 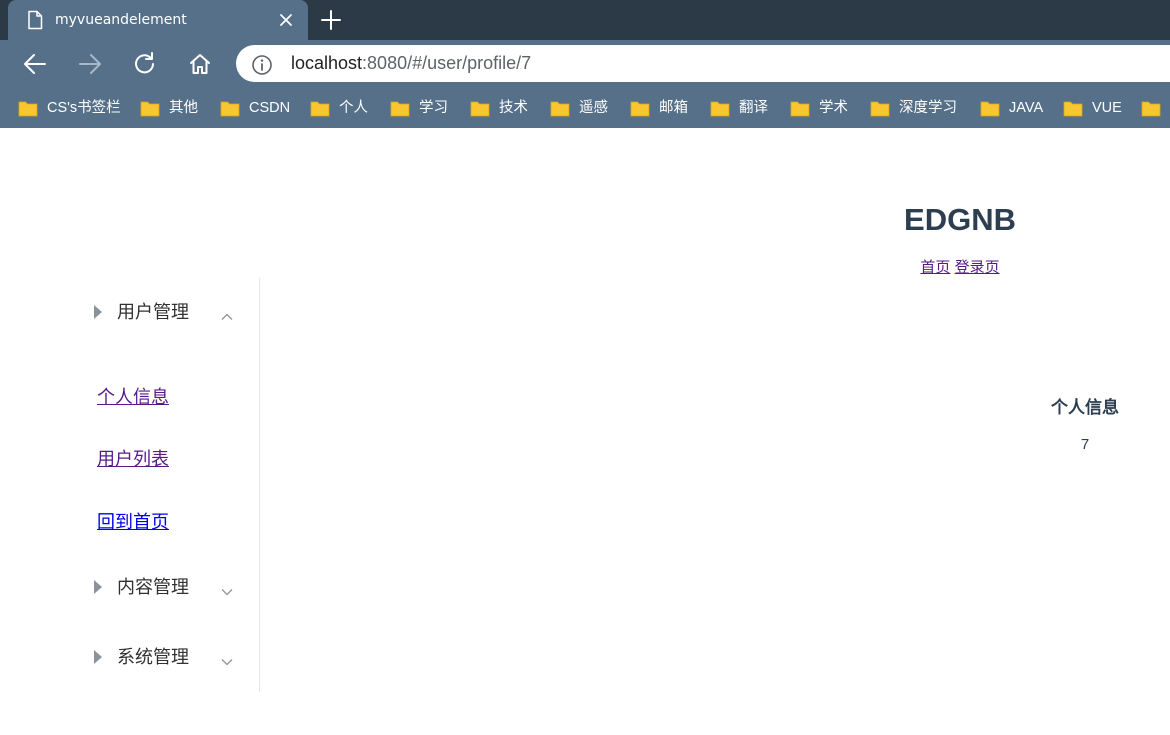 I want to click on bookmark-label: 技术, so click(x=513, y=108).